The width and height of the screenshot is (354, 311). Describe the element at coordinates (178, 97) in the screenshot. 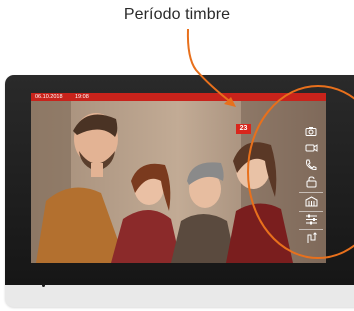

I see `status-bar: 06.10.2018 19:08` at that location.